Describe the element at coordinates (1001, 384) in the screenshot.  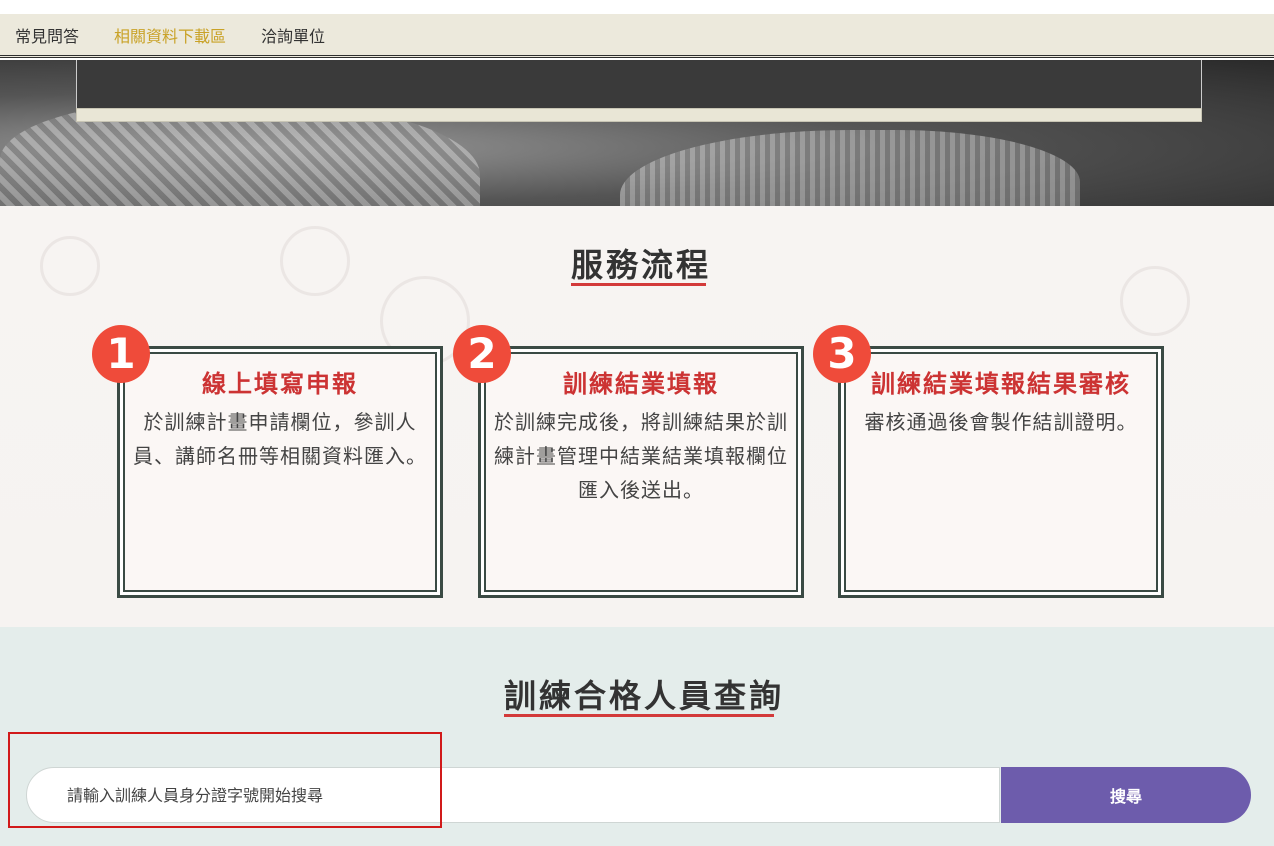
I see `step-title: 訓練結業填報結果審核` at that location.